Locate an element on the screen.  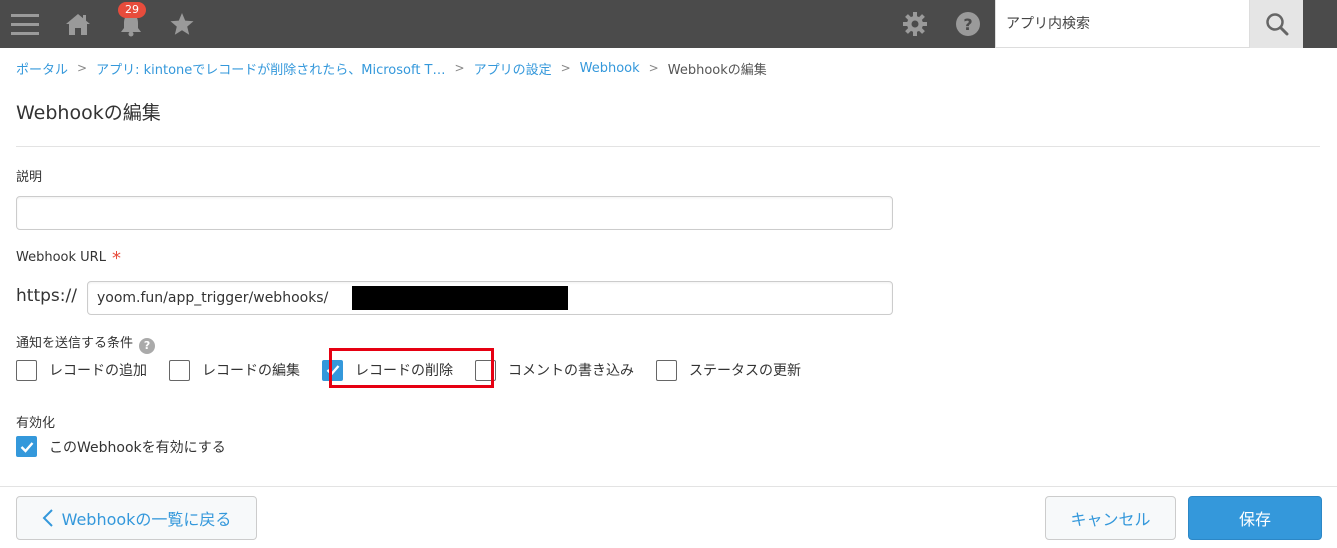
chevron-left-icon is located at coordinates (47, 518).